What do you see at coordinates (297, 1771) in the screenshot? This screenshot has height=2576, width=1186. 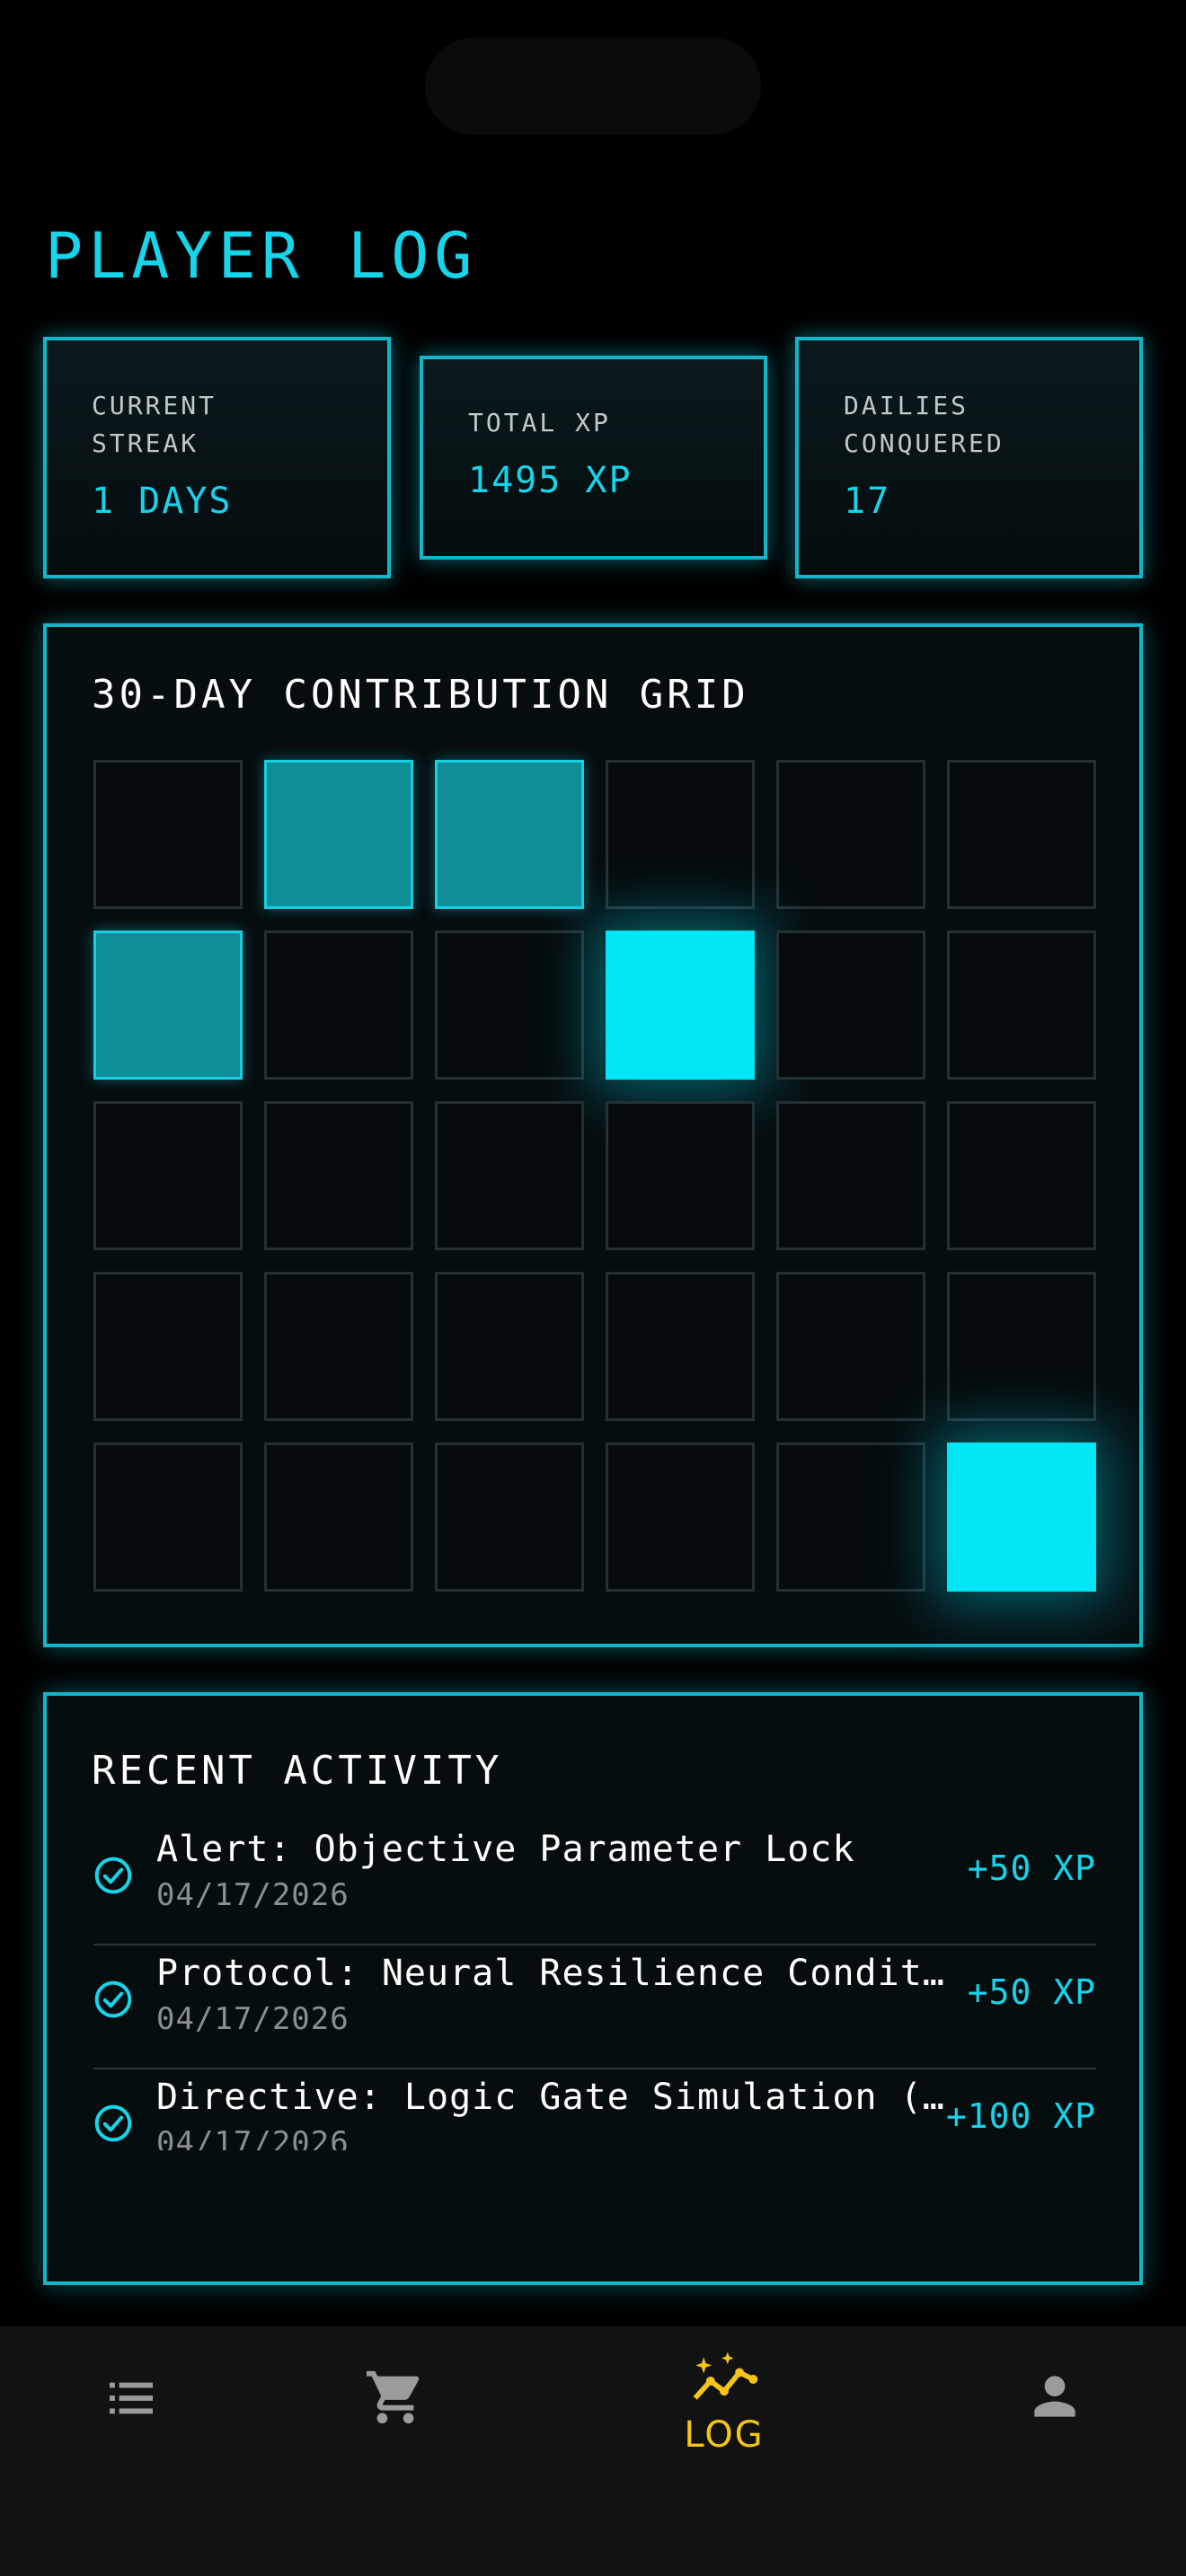 I see `recent-activity-title: RECENT ACTIVITY` at bounding box center [297, 1771].